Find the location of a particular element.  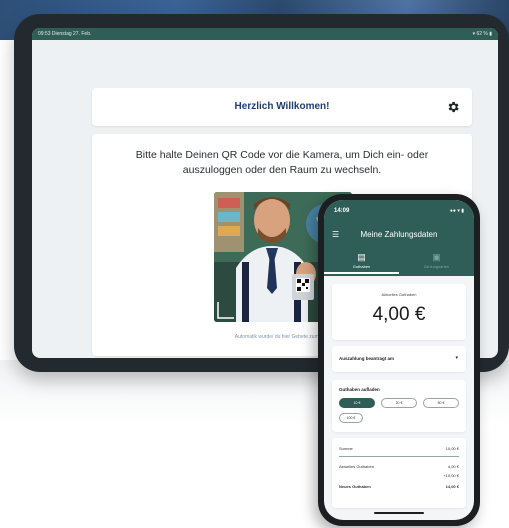

summary-row-new: Neues Guthaben 14,00 € is located at coordinates (399, 486).